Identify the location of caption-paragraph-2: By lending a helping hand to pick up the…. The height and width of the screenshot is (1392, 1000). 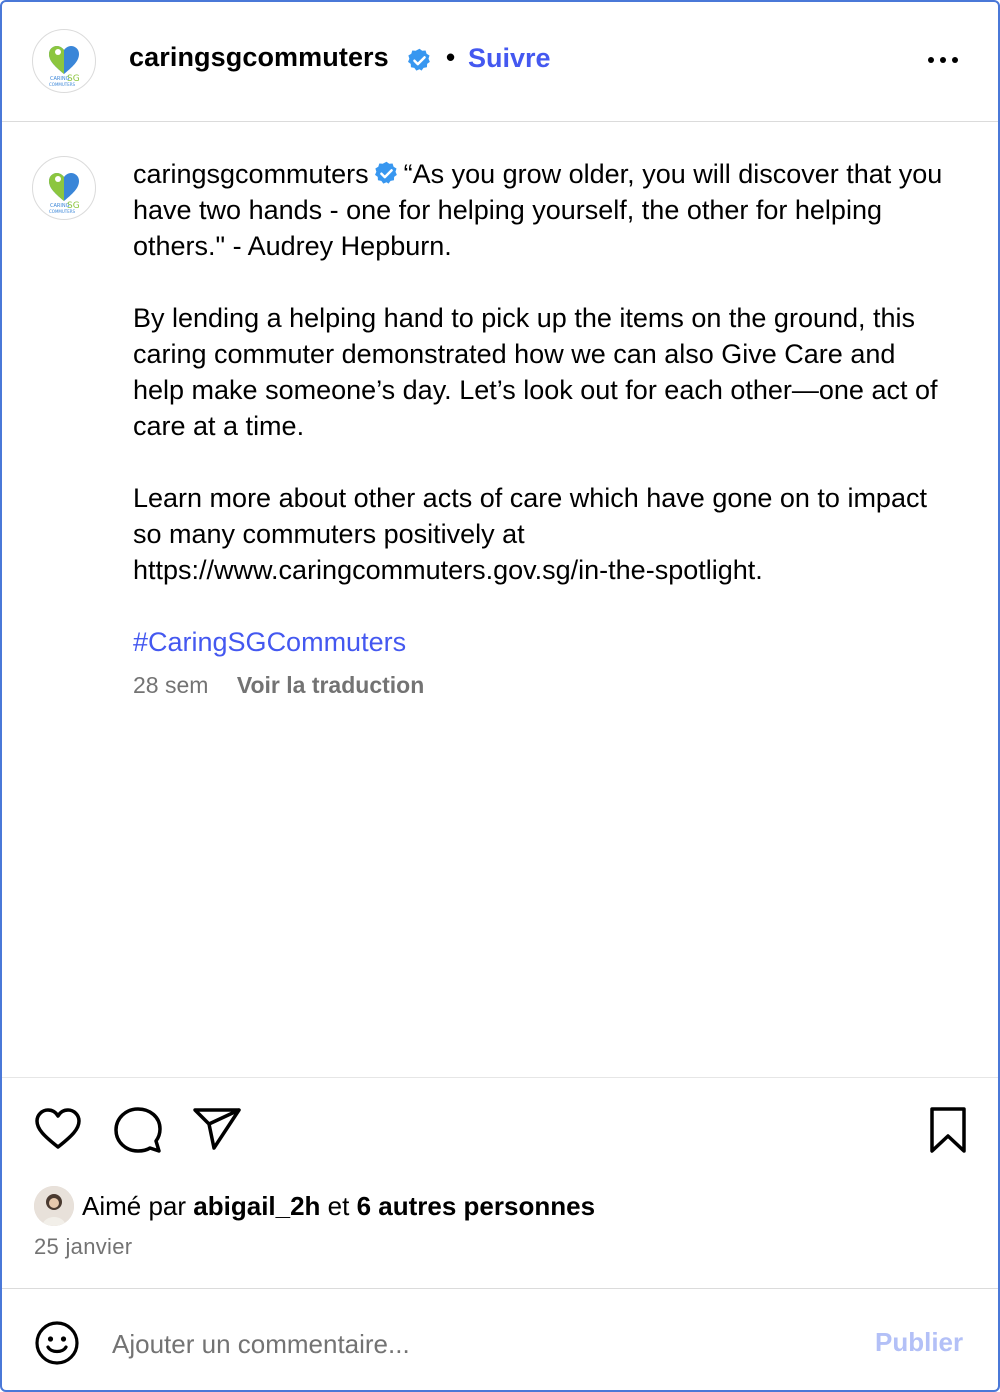
(535, 372).